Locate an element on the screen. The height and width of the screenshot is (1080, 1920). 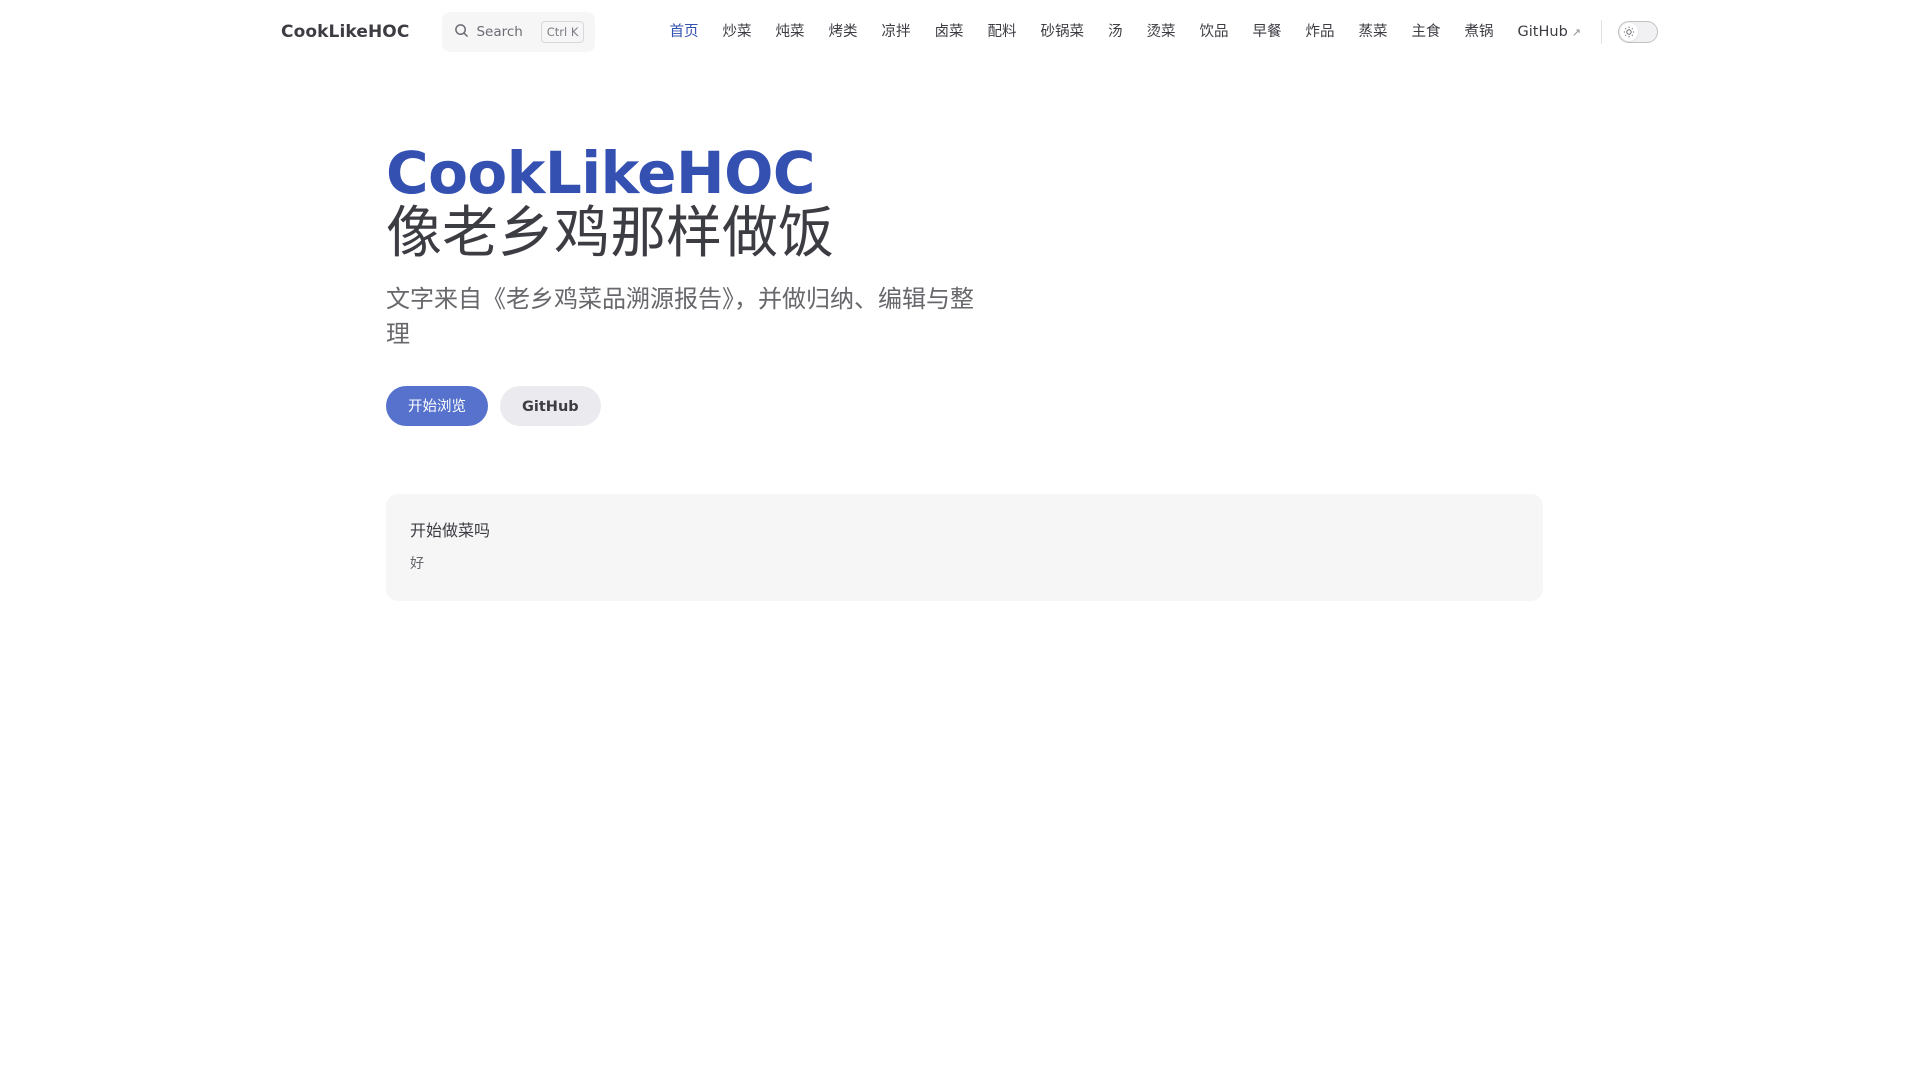
nav-link-ingredients: 配料 is located at coordinates (1002, 32).